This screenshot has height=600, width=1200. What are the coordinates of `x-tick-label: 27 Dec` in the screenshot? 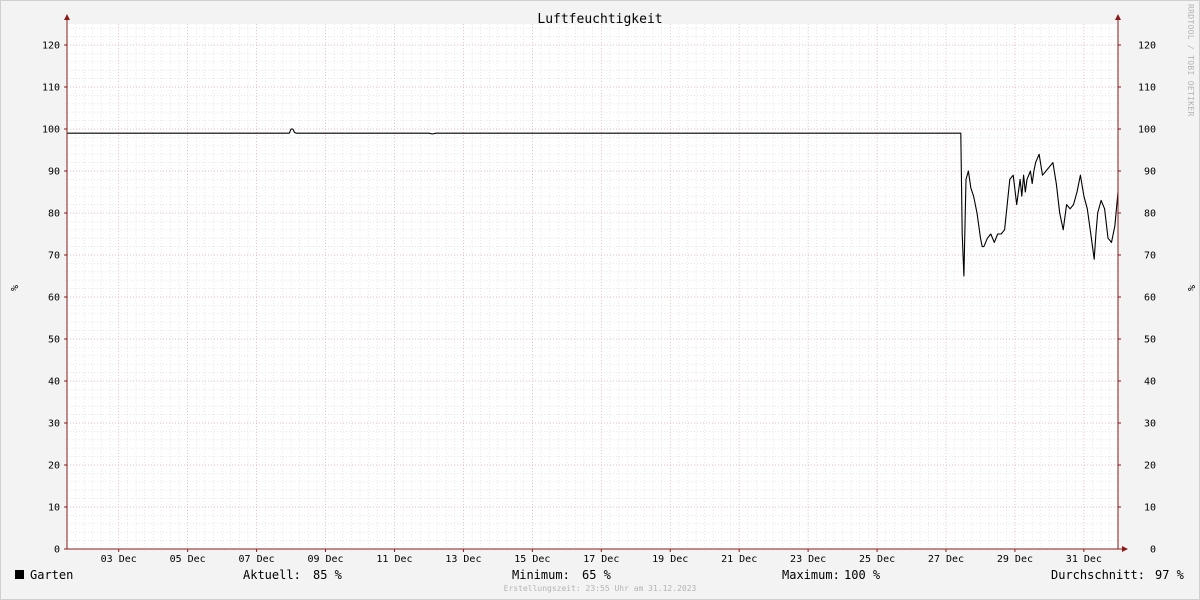 It's located at (946, 559).